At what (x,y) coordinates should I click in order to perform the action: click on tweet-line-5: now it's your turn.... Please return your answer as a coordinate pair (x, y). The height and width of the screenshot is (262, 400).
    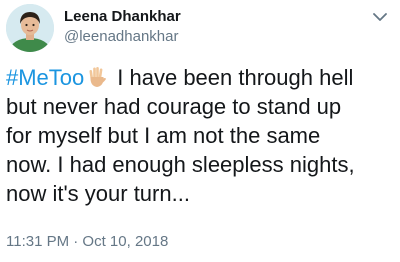
    Looking at the image, I should click on (98, 193).